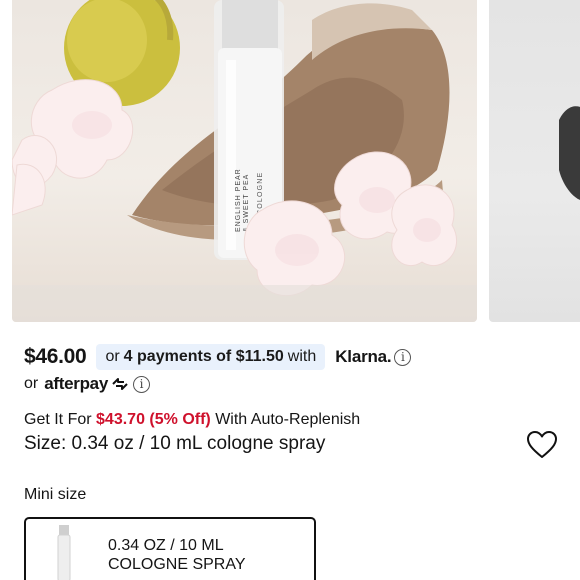 The width and height of the screenshot is (580, 580). Describe the element at coordinates (166, 545) in the screenshot. I see `size-option-line1: 0.34 OZ / 10 ML` at that location.